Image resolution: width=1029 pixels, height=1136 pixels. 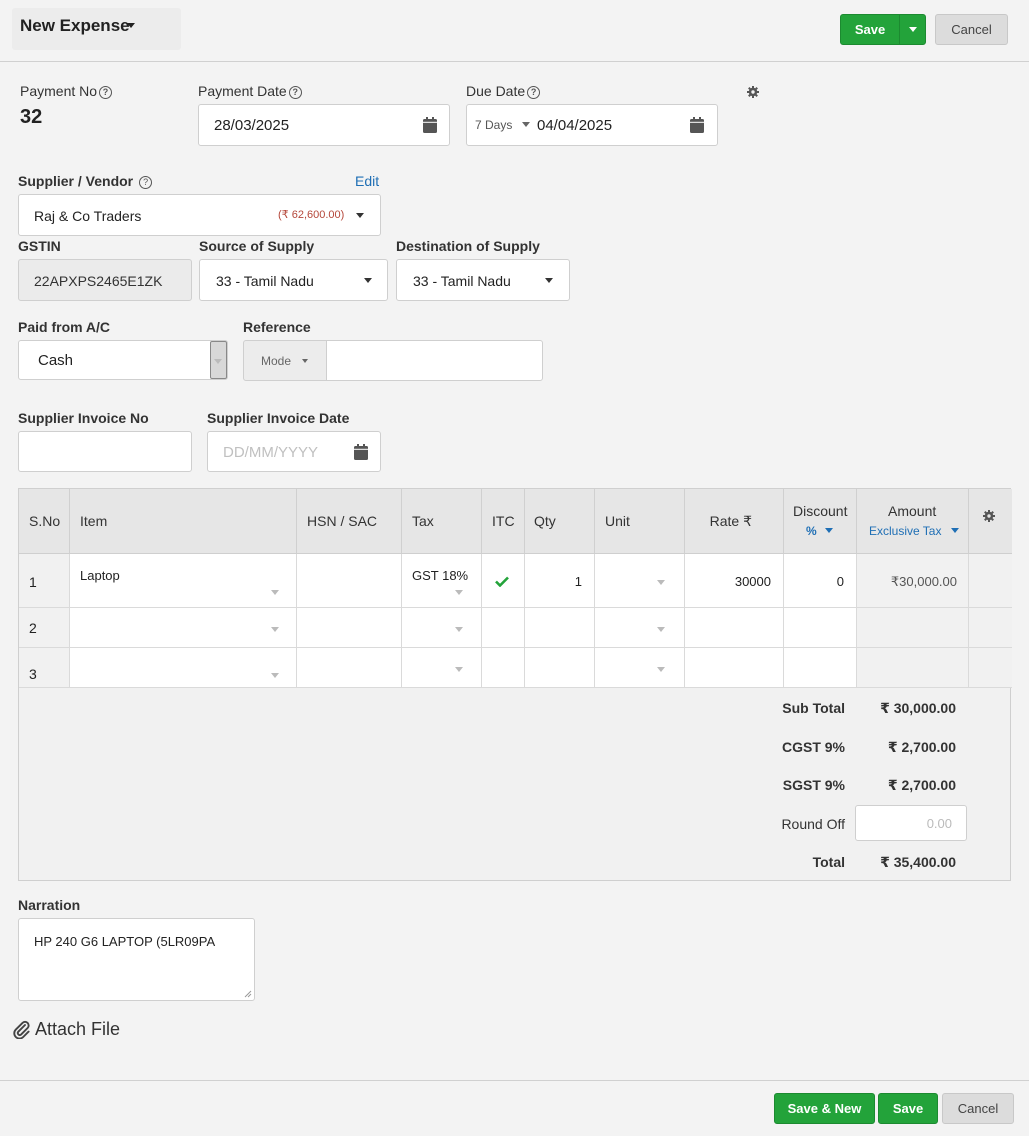 I want to click on reference-mode-select: Mode, so click(x=285, y=360).